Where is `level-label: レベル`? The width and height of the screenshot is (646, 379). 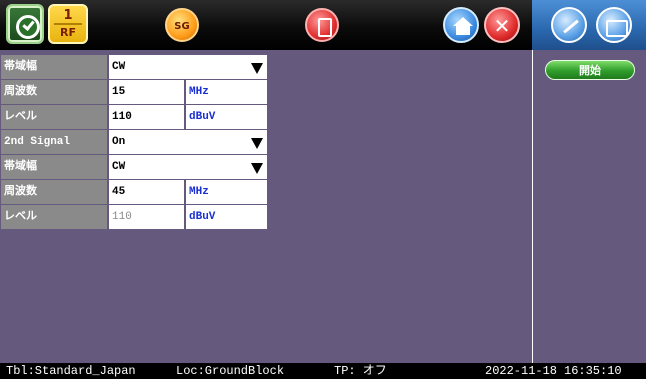
level-label: レベル is located at coordinates (54, 117).